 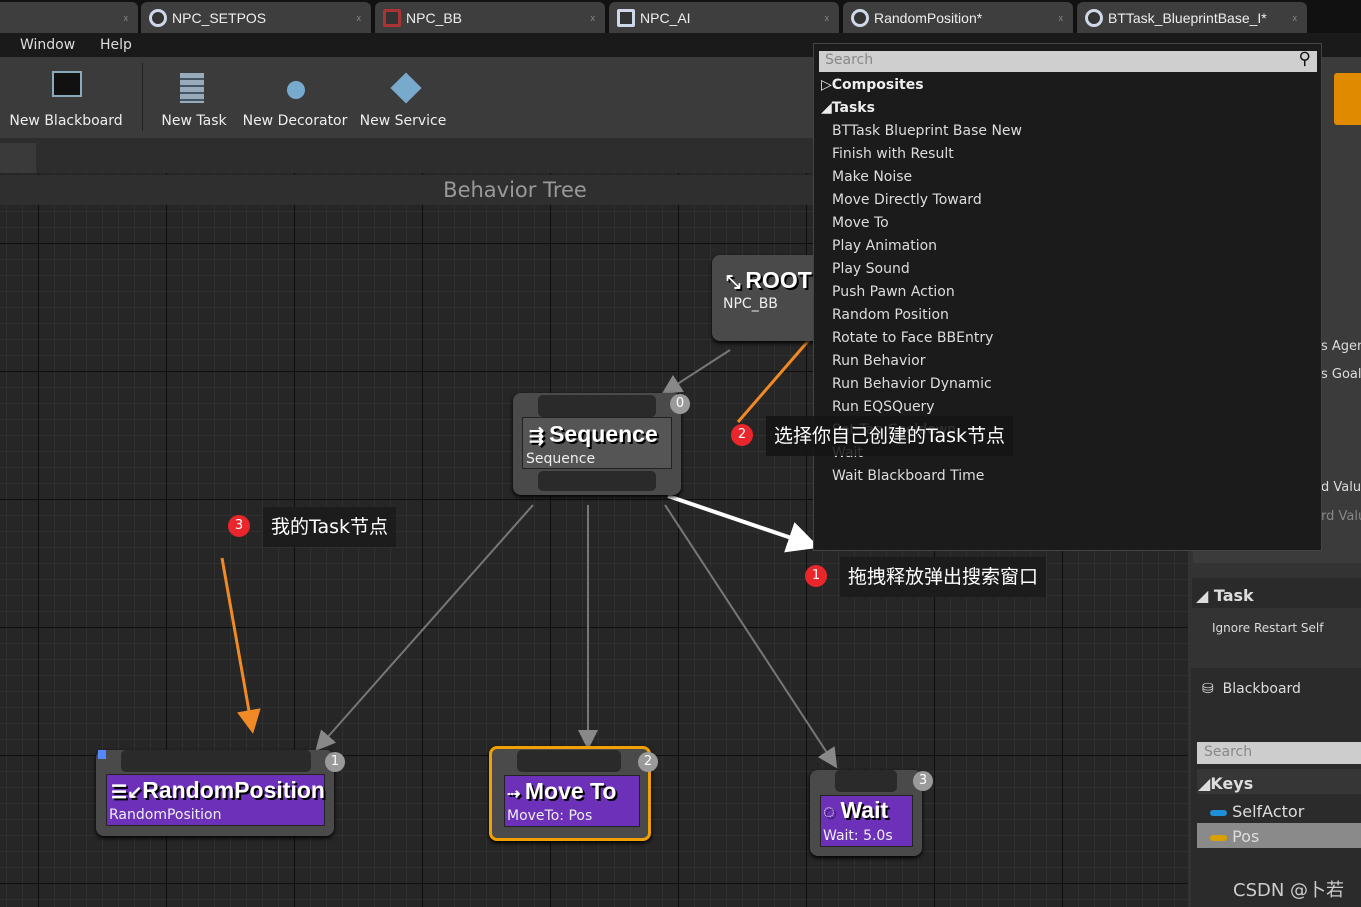 What do you see at coordinates (893, 292) in the screenshot?
I see `popup-item: Push Pawn Action` at bounding box center [893, 292].